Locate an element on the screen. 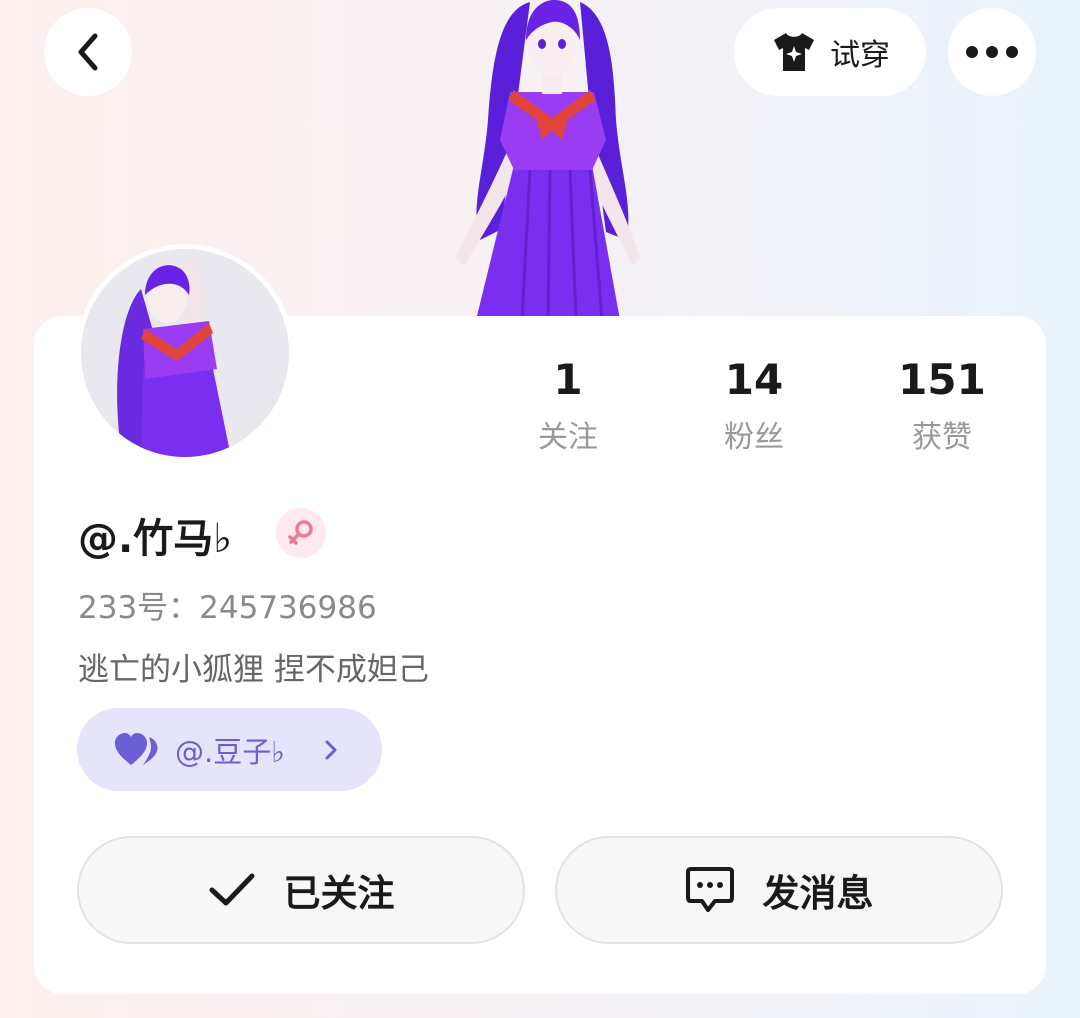 This screenshot has height=1018, width=1080. more-button is located at coordinates (992, 52).